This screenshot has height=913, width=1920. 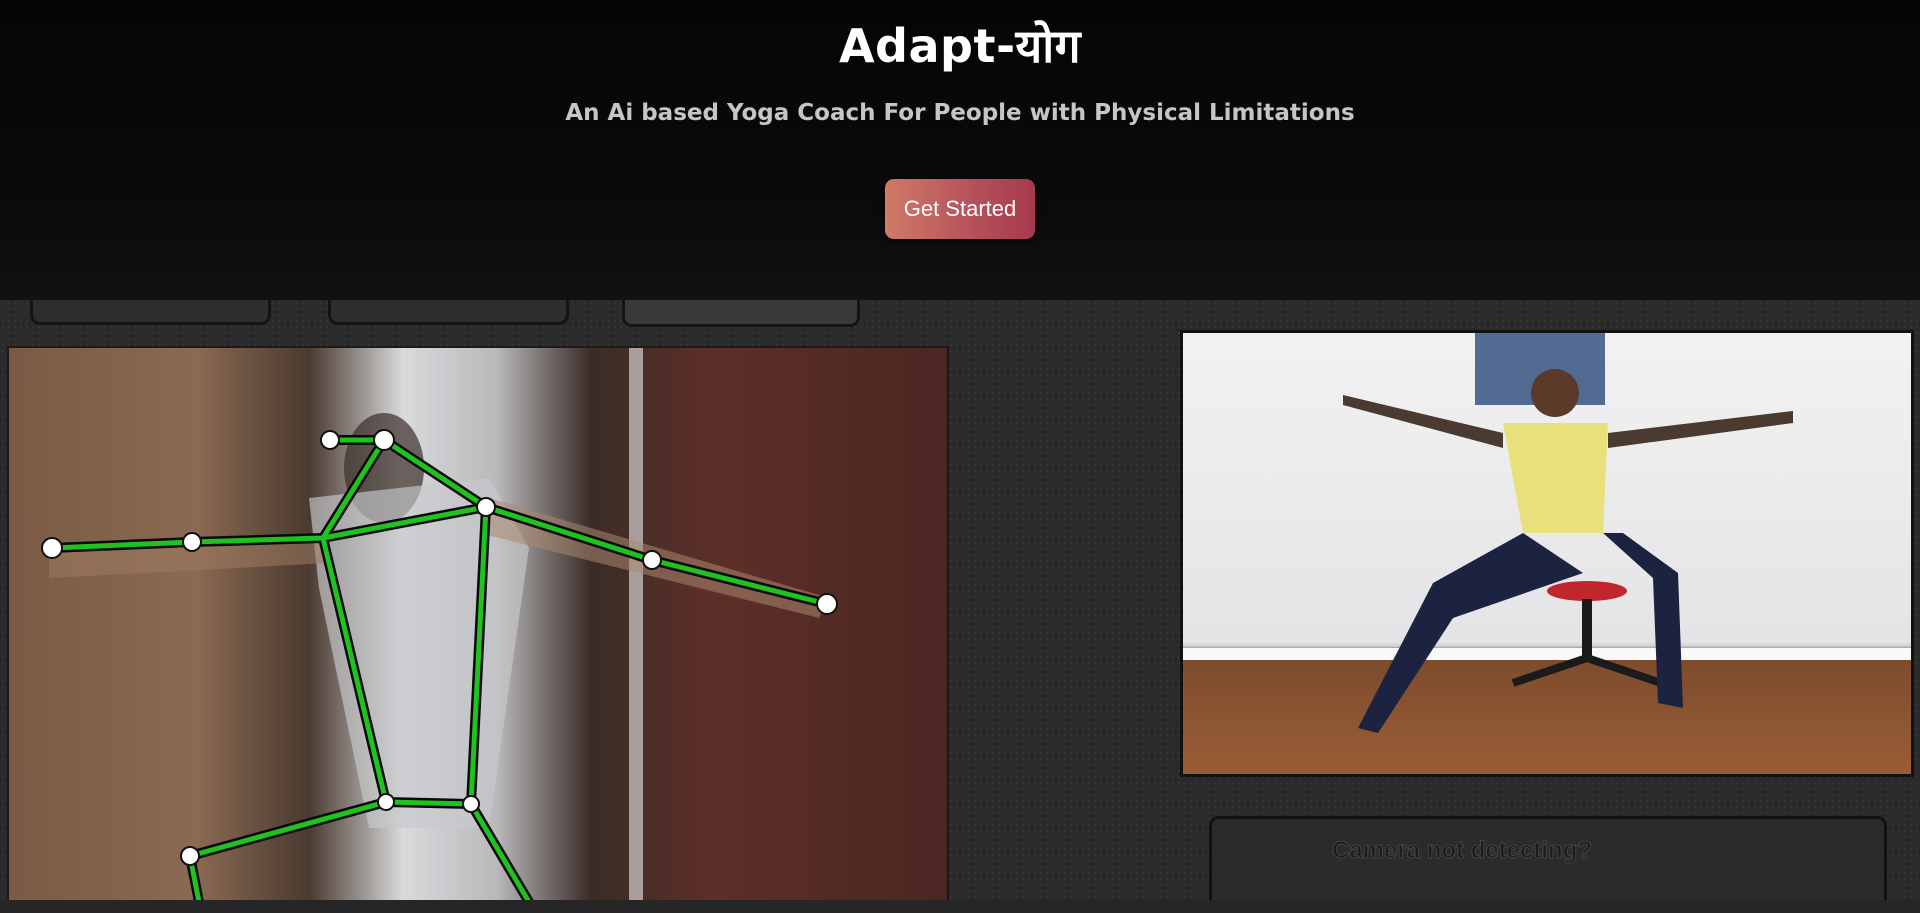 I want to click on pose-tab-active, so click(x=741, y=313).